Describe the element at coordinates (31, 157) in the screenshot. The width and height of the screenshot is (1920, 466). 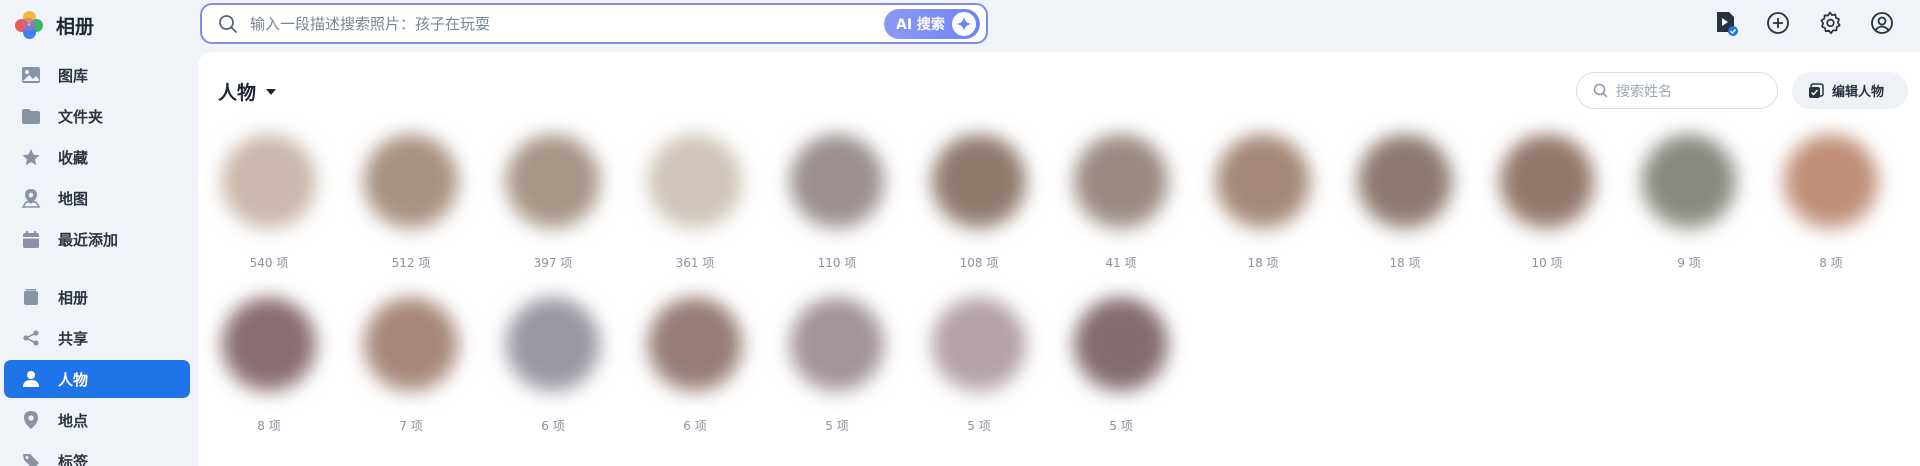
I see `star-icon` at that location.